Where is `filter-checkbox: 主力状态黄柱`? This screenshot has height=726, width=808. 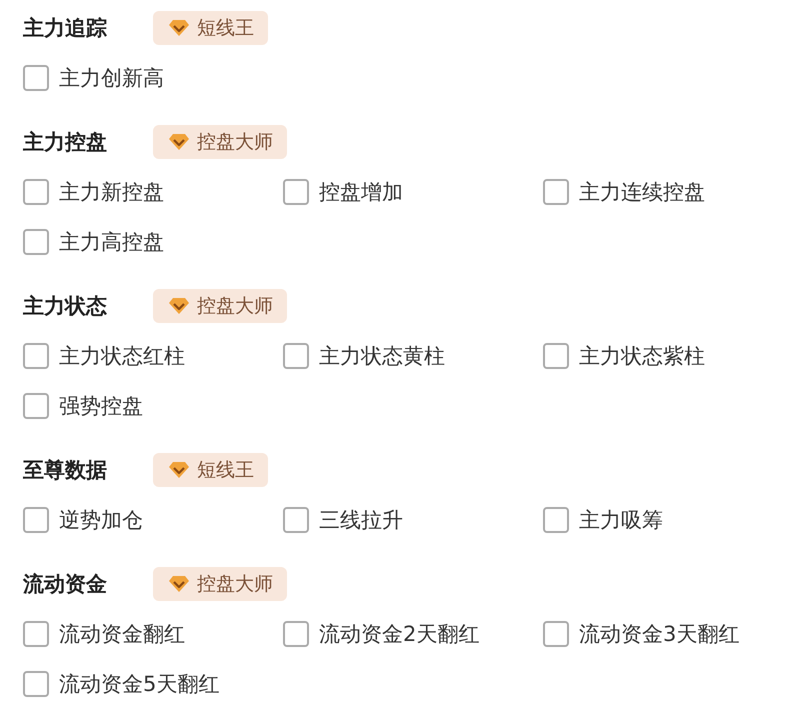
filter-checkbox: 主力状态黄柱 is located at coordinates (413, 356).